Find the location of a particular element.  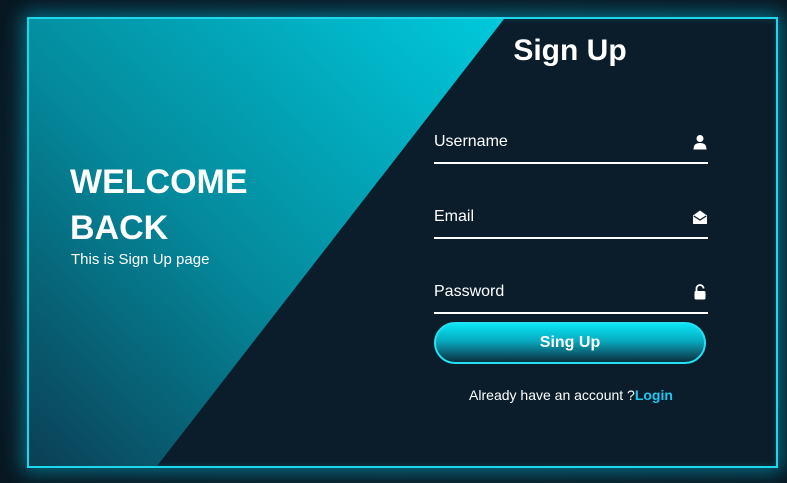

email-input is located at coordinates (554, 217).